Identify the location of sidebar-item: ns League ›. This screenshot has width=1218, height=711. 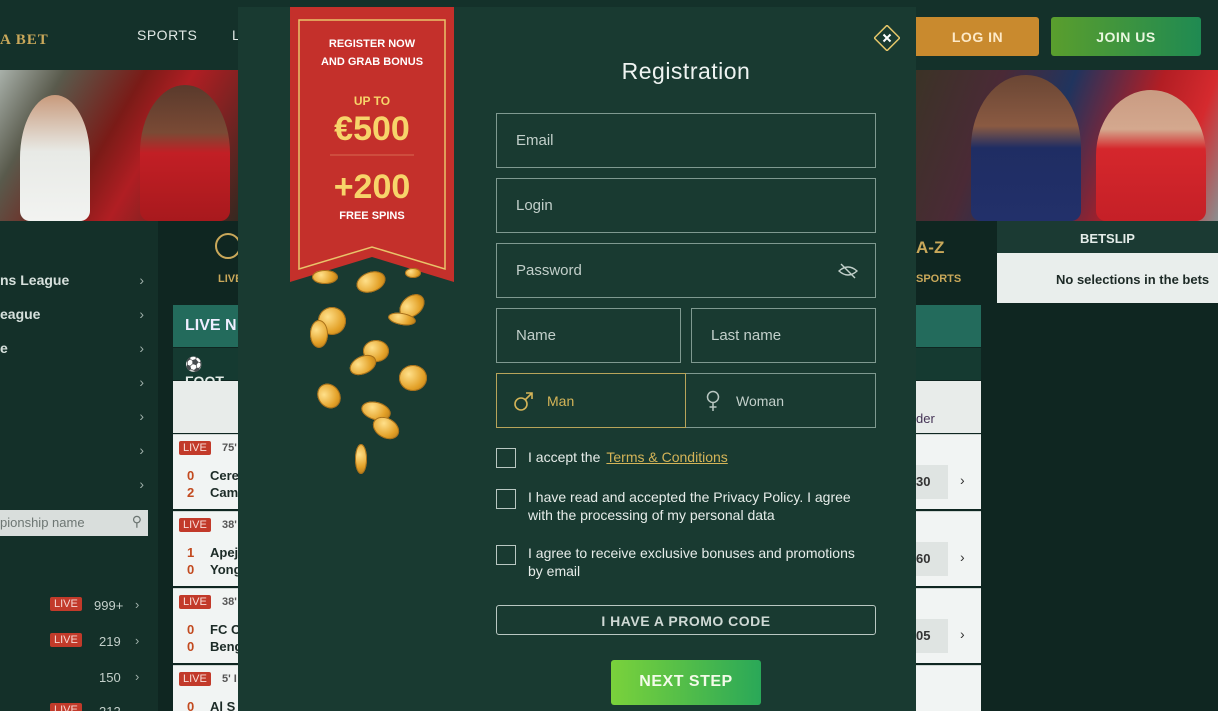
(75, 282).